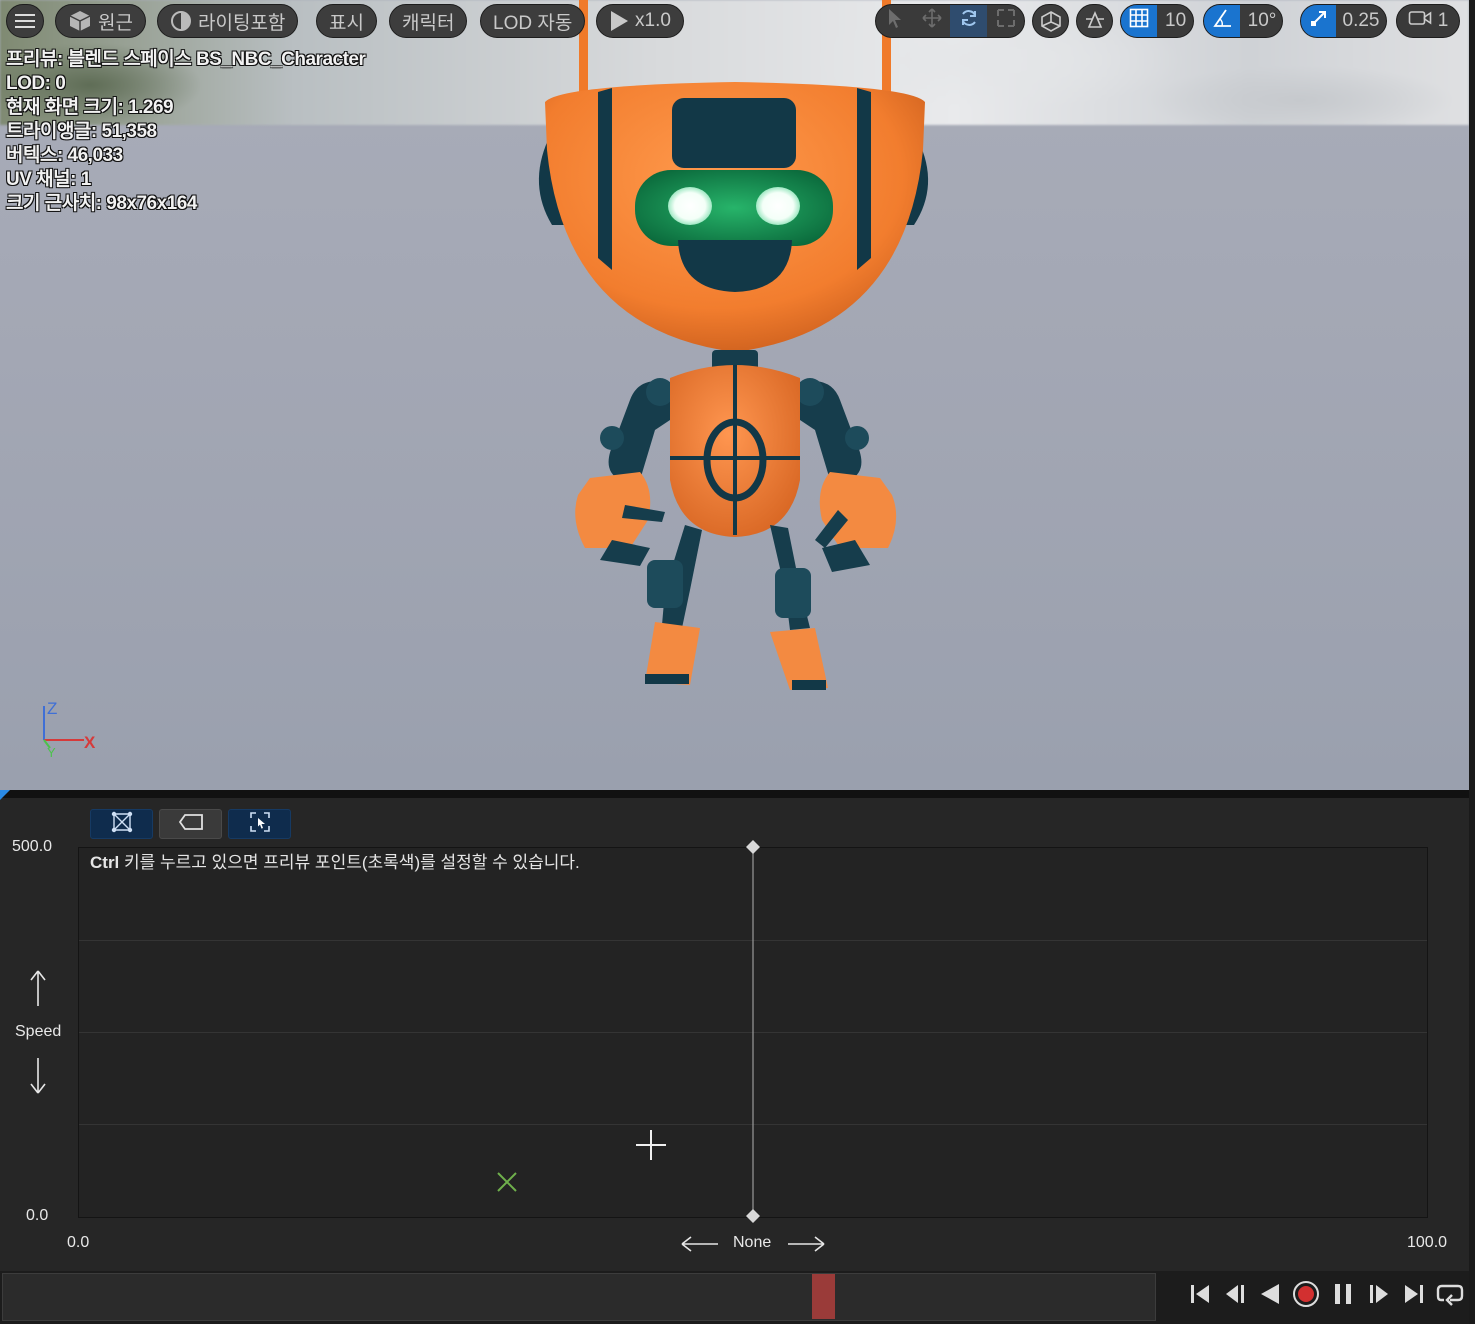  Describe the element at coordinates (242, 23) in the screenshot. I see `lighting-label: 라이팅포함` at that location.